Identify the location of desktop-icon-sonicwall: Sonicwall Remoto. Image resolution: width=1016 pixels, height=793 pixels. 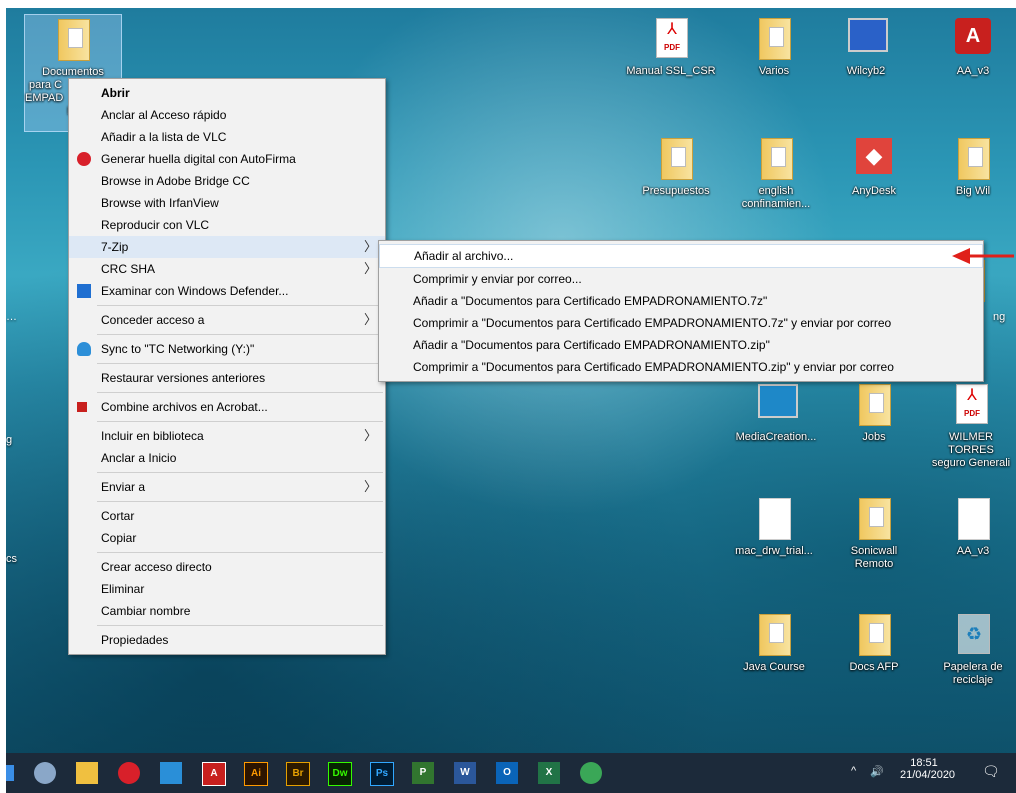
(874, 534).